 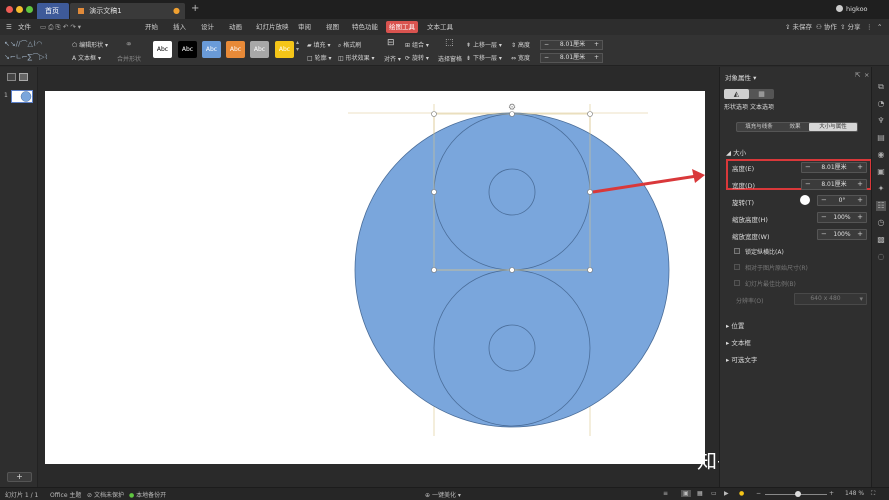 What do you see at coordinates (19, 477) in the screenshot?
I see `add-slide-button: +` at bounding box center [19, 477].